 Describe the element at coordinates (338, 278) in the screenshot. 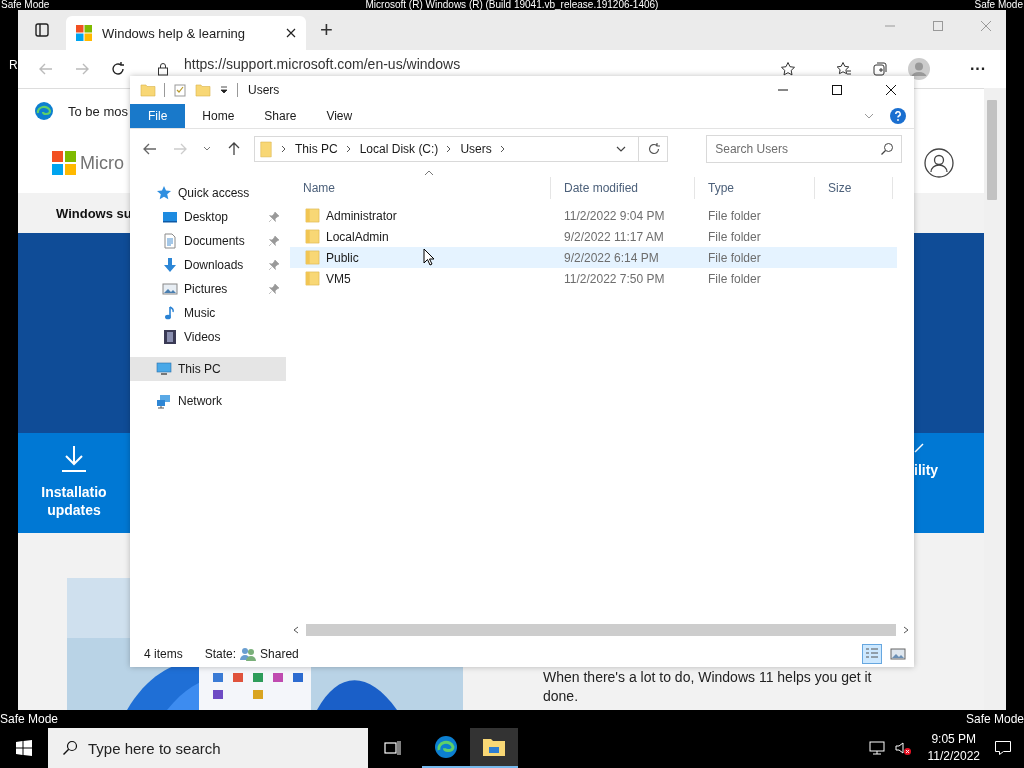

I see `file-name: VM5` at that location.